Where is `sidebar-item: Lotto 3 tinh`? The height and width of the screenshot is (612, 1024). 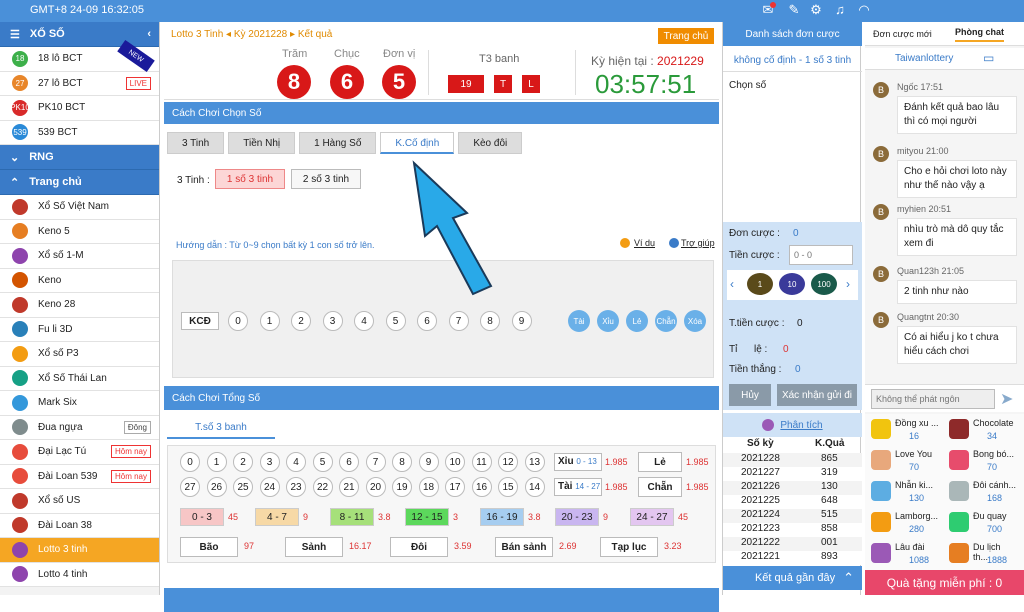
sidebar-item: Lotto 3 tinh is located at coordinates (79, 550).